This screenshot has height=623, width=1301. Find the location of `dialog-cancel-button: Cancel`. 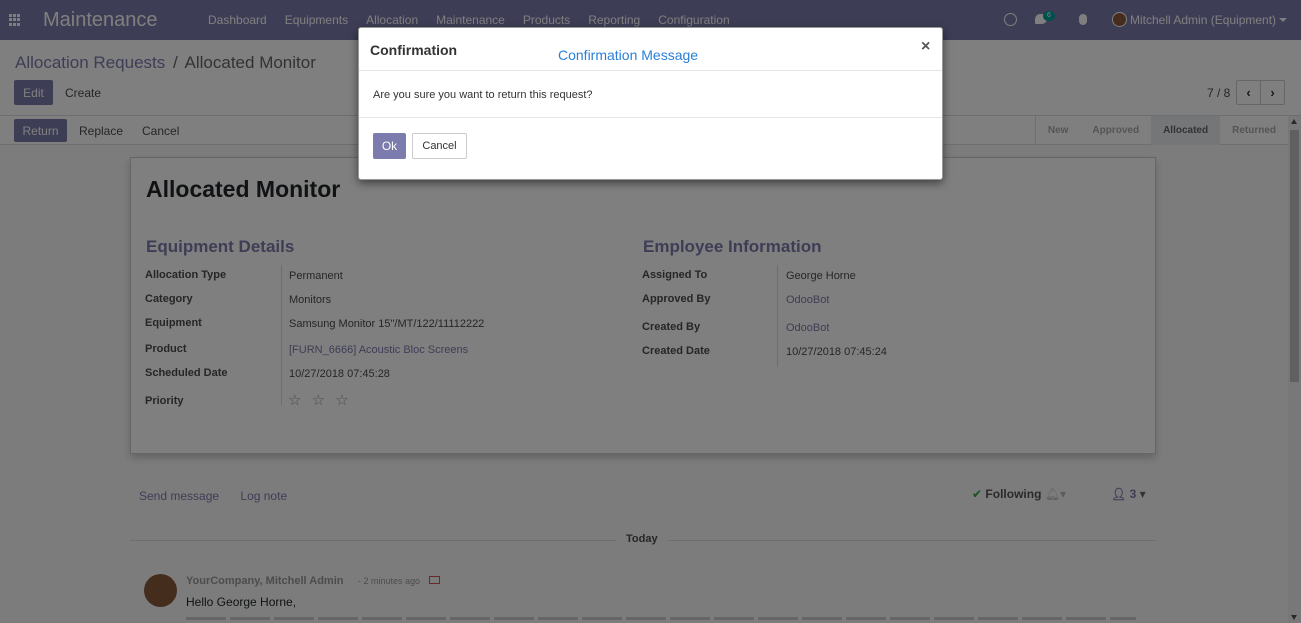

dialog-cancel-button: Cancel is located at coordinates (439, 146).